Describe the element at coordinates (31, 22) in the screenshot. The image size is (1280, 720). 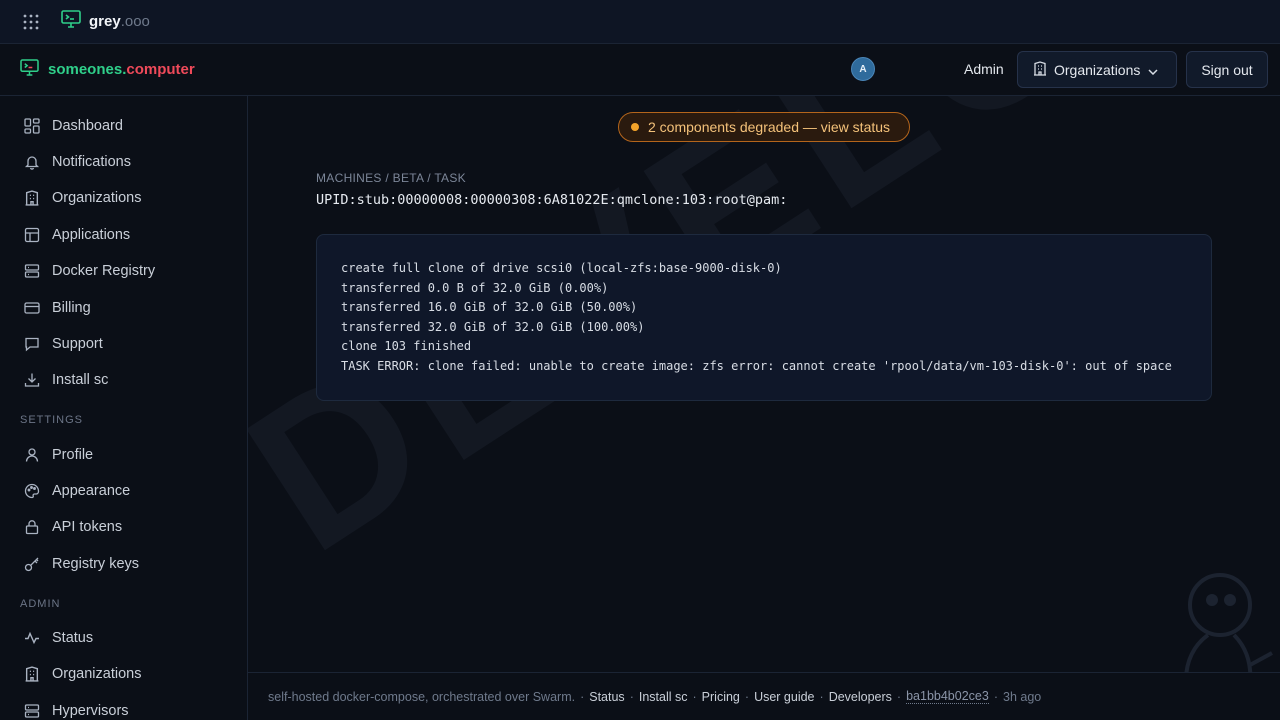
I see `app-grid-icon` at that location.